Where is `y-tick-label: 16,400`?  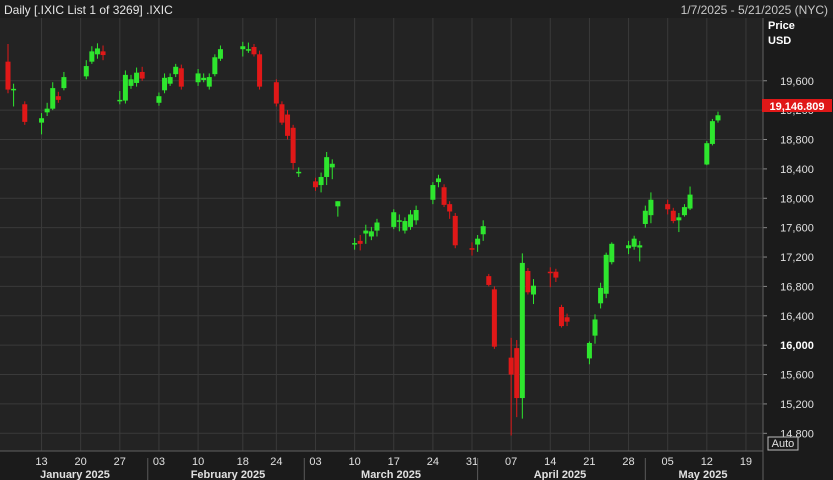
y-tick-label: 16,400 is located at coordinates (797, 317).